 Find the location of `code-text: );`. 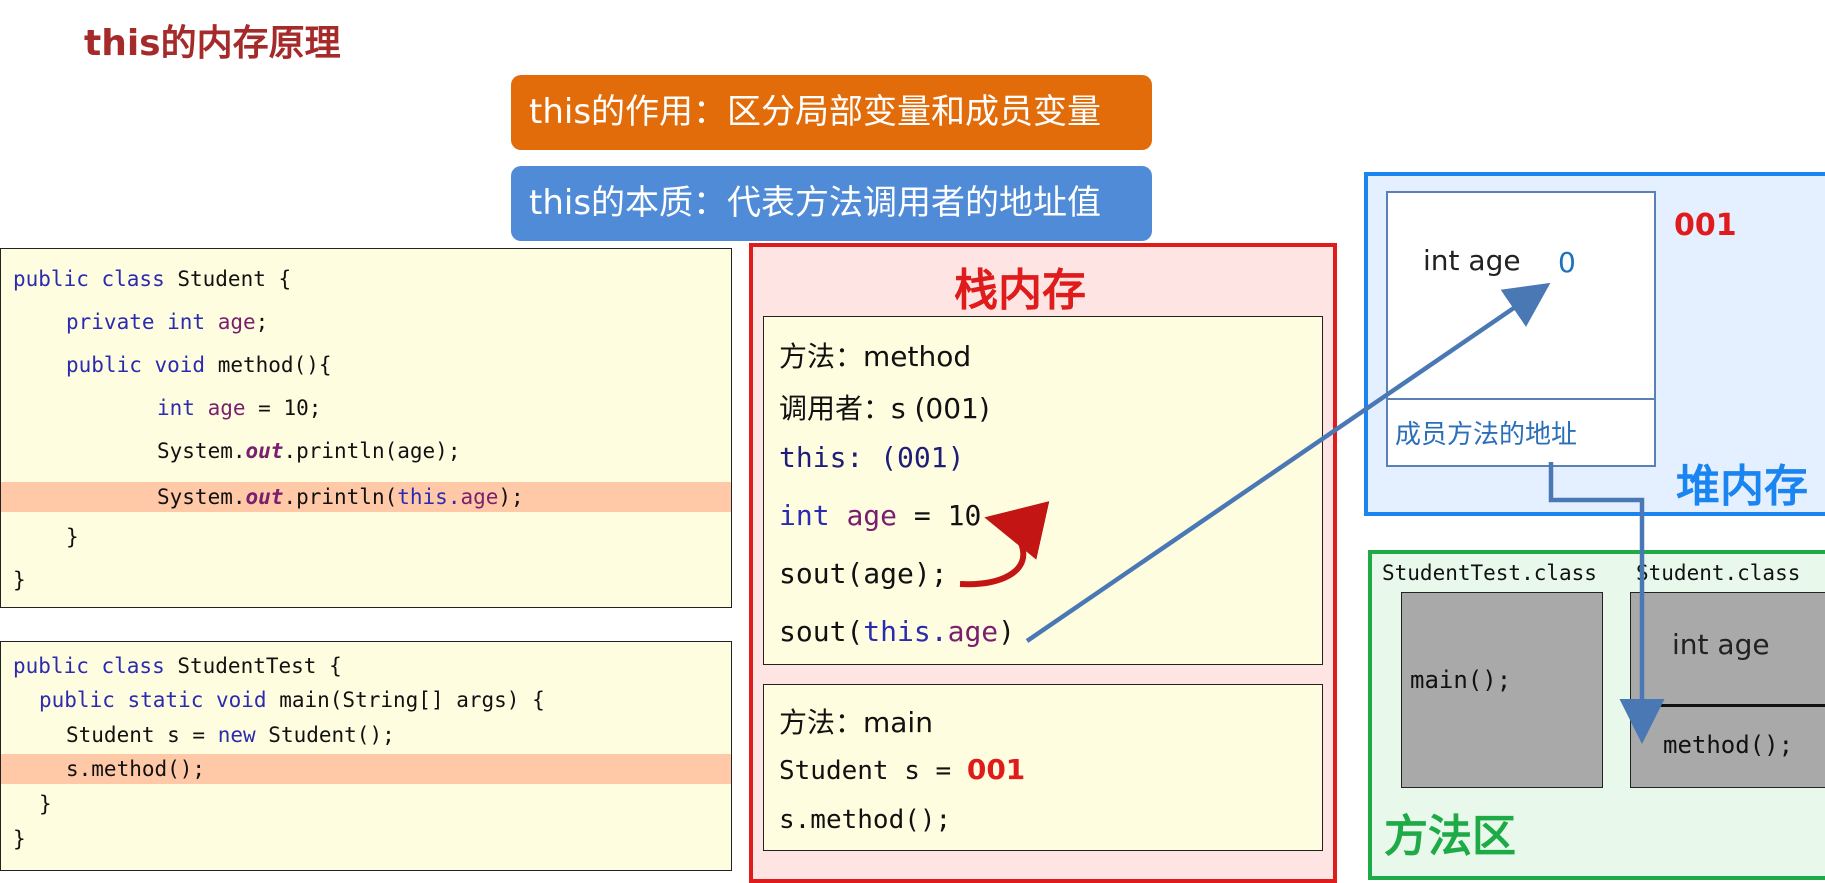

code-text: ); is located at coordinates (511, 497).